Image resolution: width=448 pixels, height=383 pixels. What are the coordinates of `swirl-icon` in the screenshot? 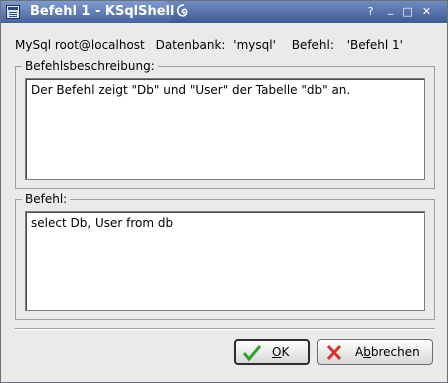 It's located at (182, 10).